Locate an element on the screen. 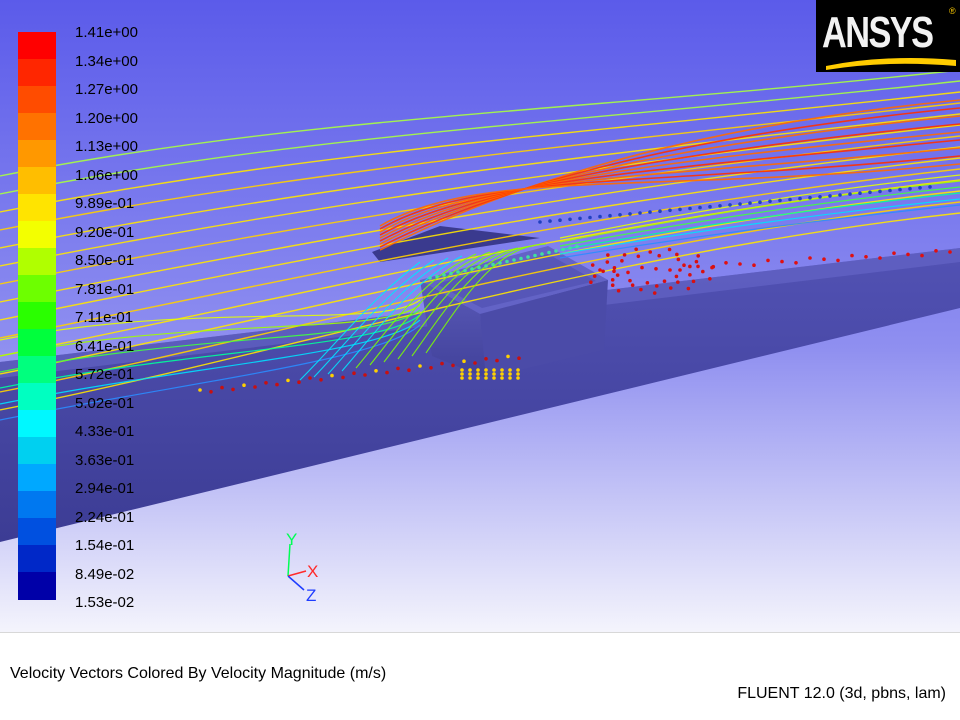 This screenshot has width=960, height=720. axis-label-z: Z is located at coordinates (311, 595).